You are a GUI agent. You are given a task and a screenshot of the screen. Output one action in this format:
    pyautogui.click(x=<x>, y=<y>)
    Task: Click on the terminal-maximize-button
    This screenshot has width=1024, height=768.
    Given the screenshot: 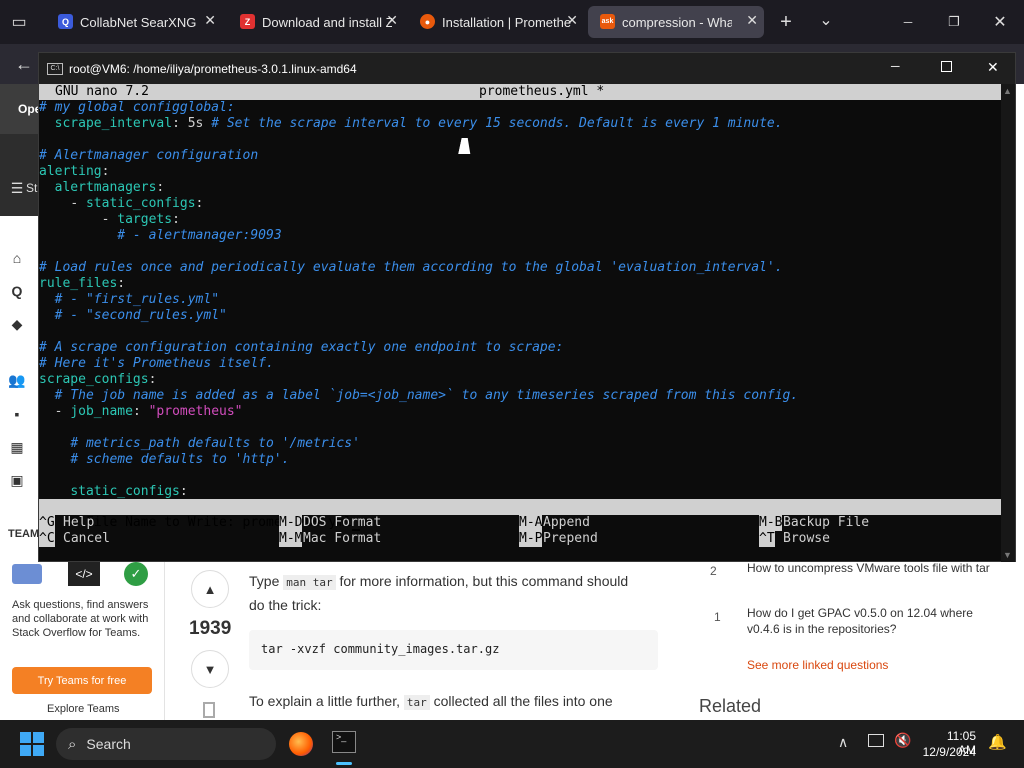 What is the action you would take?
    pyautogui.click(x=946, y=66)
    